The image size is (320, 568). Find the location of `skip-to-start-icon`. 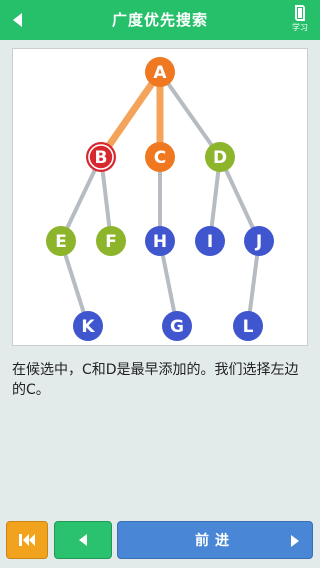

skip-to-start-icon is located at coordinates (27, 540).